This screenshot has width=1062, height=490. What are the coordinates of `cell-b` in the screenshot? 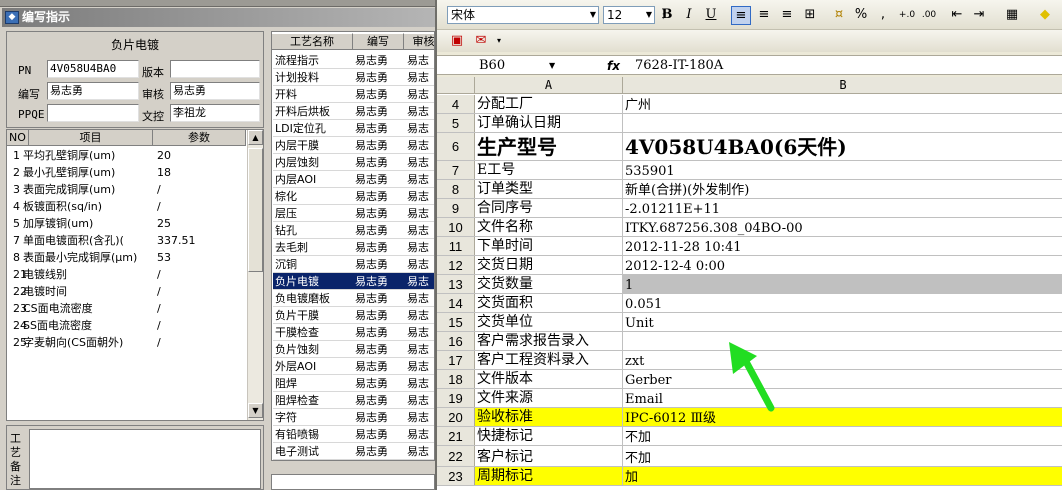 It's located at (842, 123).